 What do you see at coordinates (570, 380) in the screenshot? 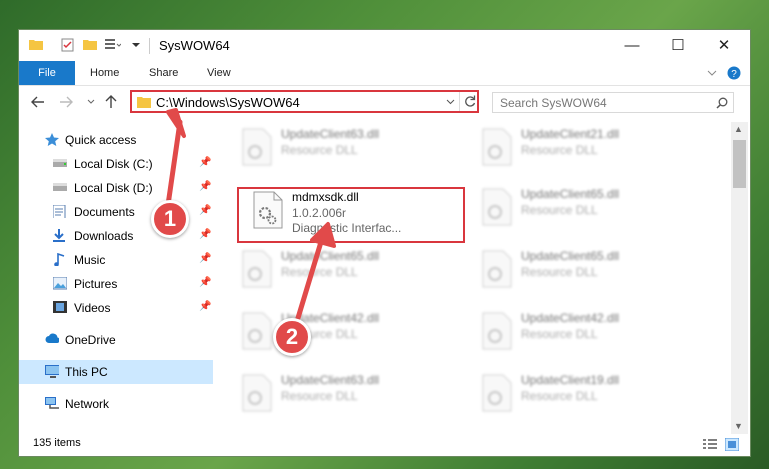
I see `file-name: UpdateClient19.dll` at bounding box center [570, 380].